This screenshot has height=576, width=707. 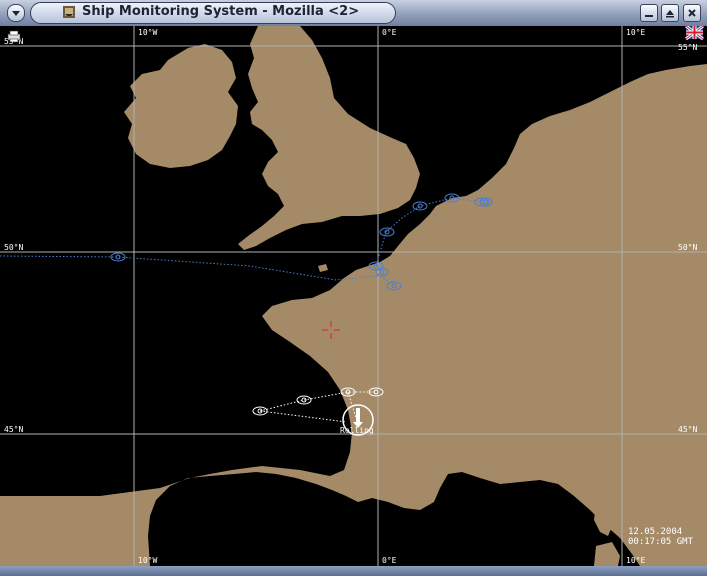 I want to click on lat-label-right-55n: 55°N, so click(x=687, y=47).